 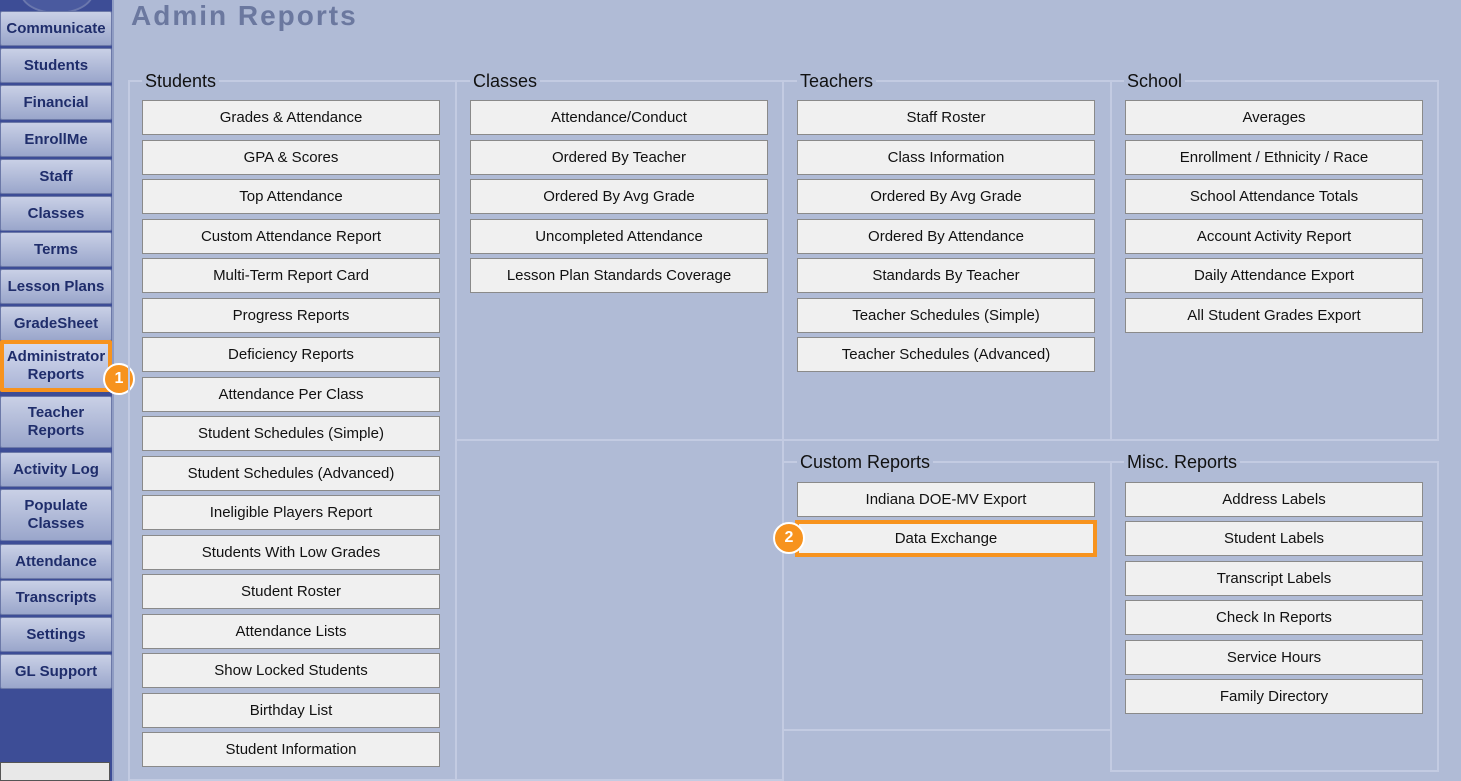 I want to click on sidebar-item-activity-log: Activity Log, so click(x=56, y=469).